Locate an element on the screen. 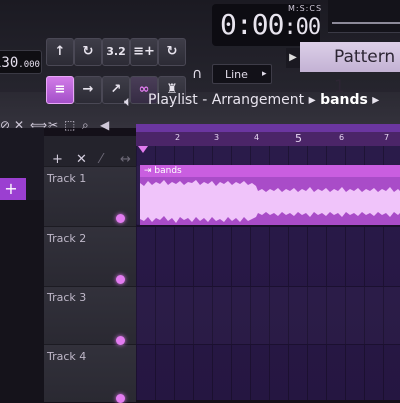 The width and height of the screenshot is (400, 403). track-label: Track 2 is located at coordinates (67, 238).